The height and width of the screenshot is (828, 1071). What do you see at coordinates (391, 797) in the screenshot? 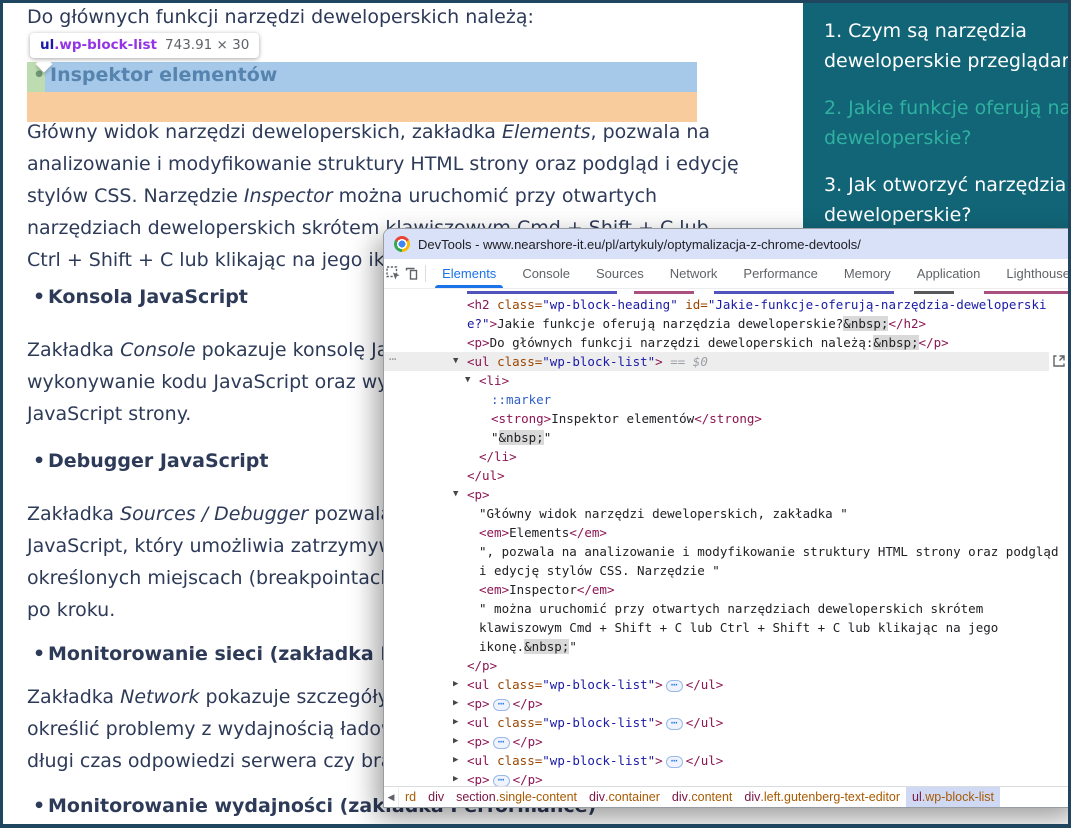
I see `breadcrumb-scroll-left-icon: ◀` at bounding box center [391, 797].